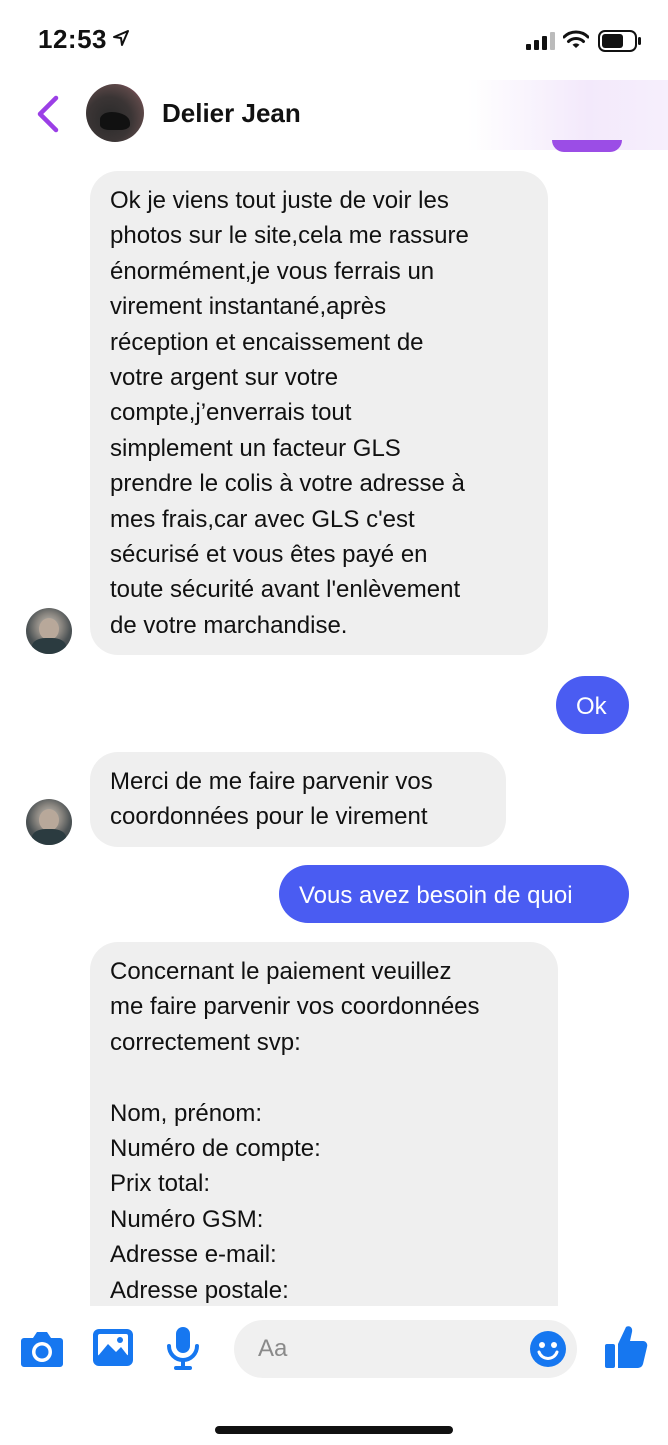  Describe the element at coordinates (183, 1348) in the screenshot. I see `microphone-icon` at that location.